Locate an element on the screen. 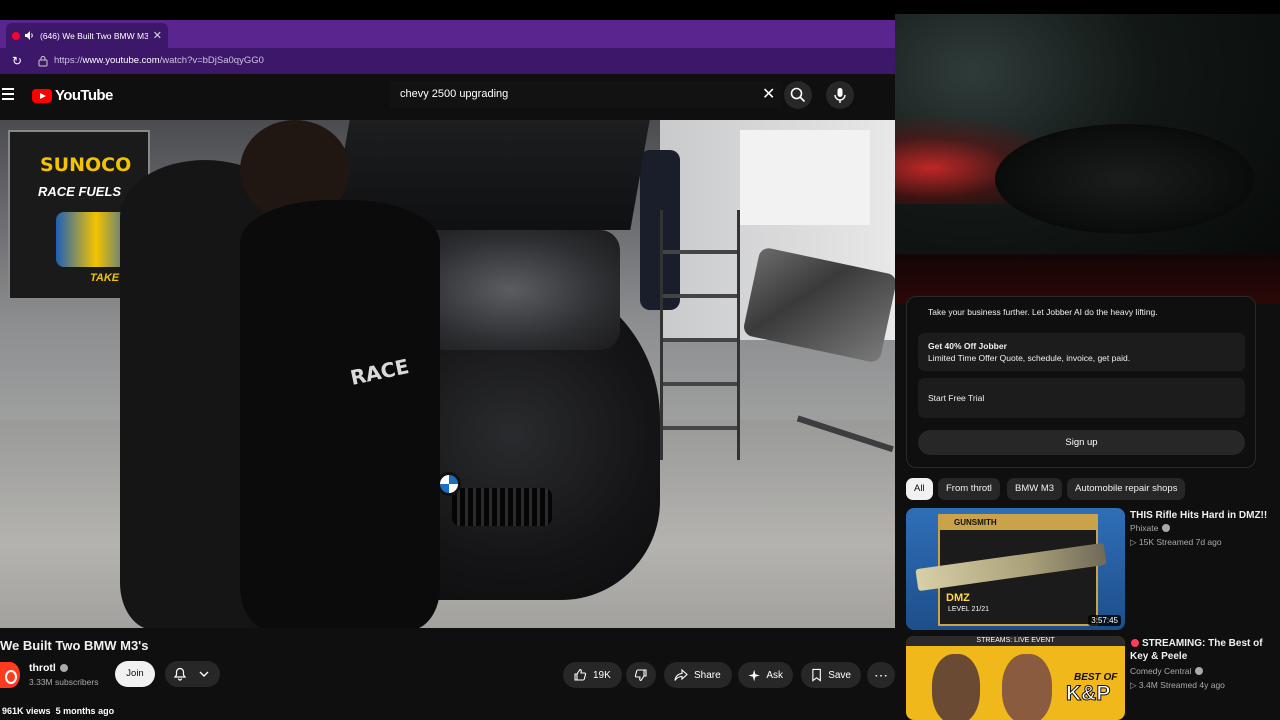 Image resolution: width=1280 pixels, height=720 pixels. notifications-button is located at coordinates (192, 674).